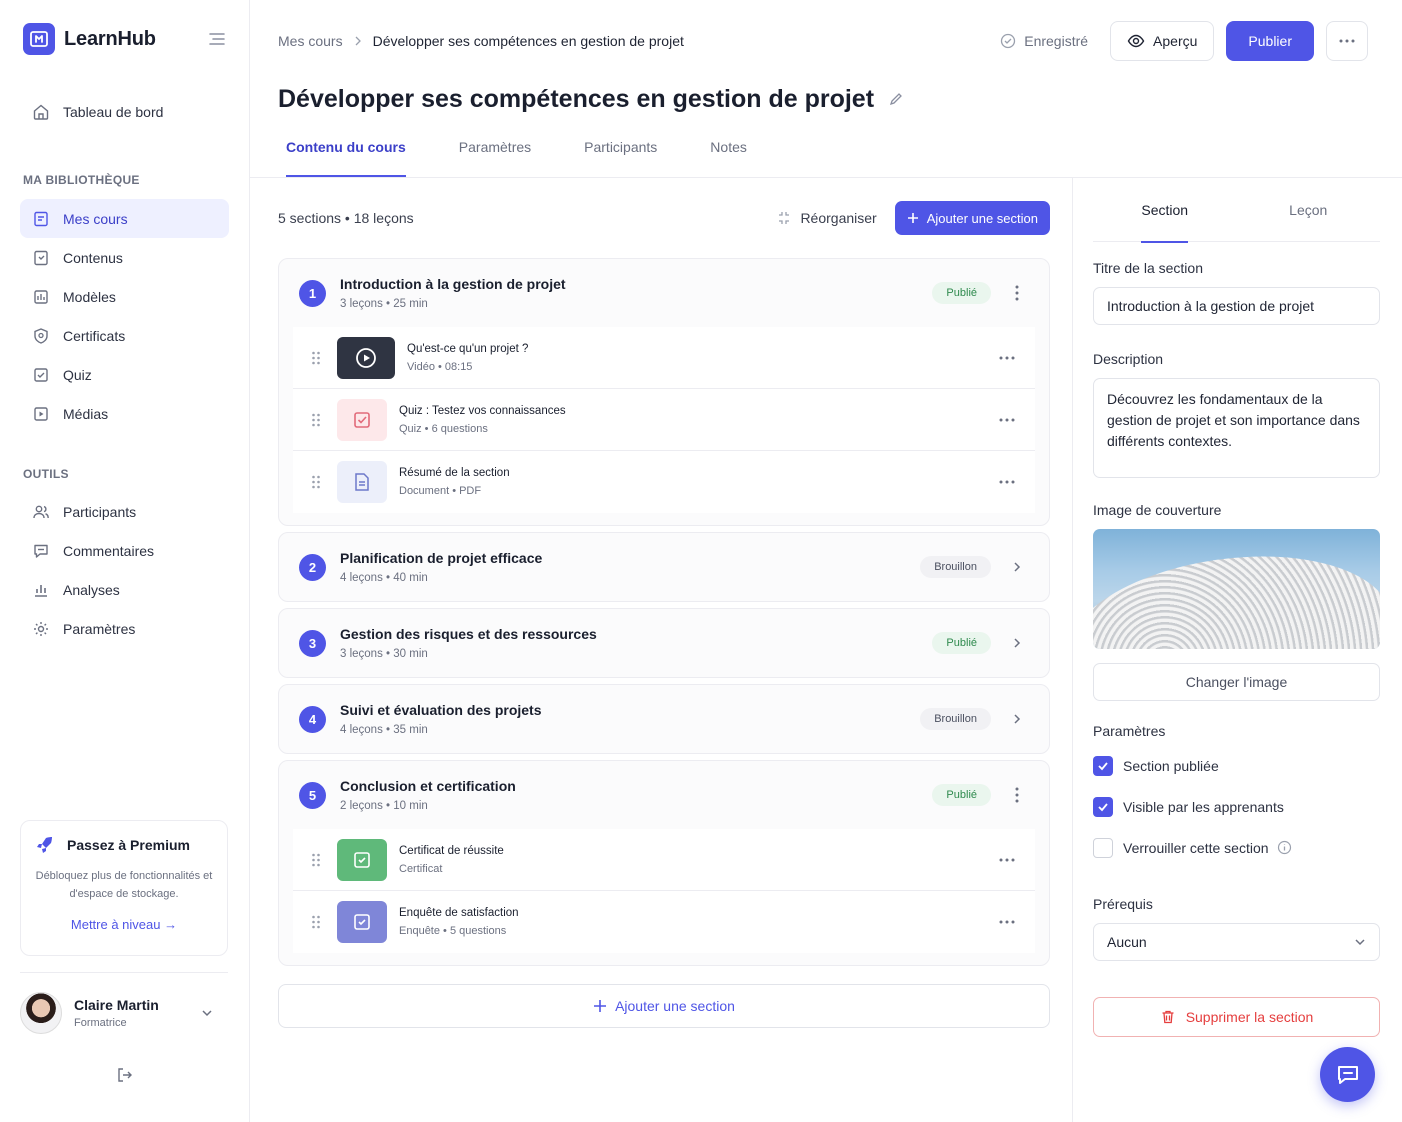 Image resolution: width=1402 pixels, height=1122 pixels. Describe the element at coordinates (1136, 41) in the screenshot. I see `eye-icon` at that location.